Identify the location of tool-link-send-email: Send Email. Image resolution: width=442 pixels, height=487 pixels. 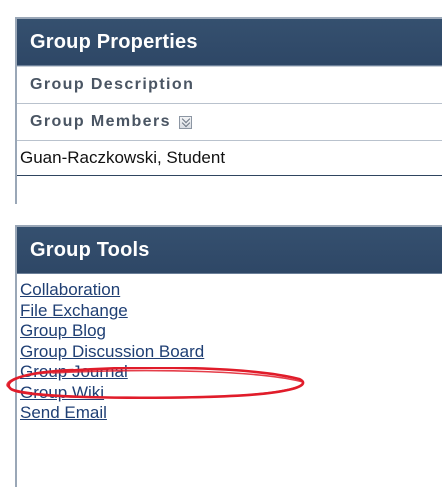
(231, 413).